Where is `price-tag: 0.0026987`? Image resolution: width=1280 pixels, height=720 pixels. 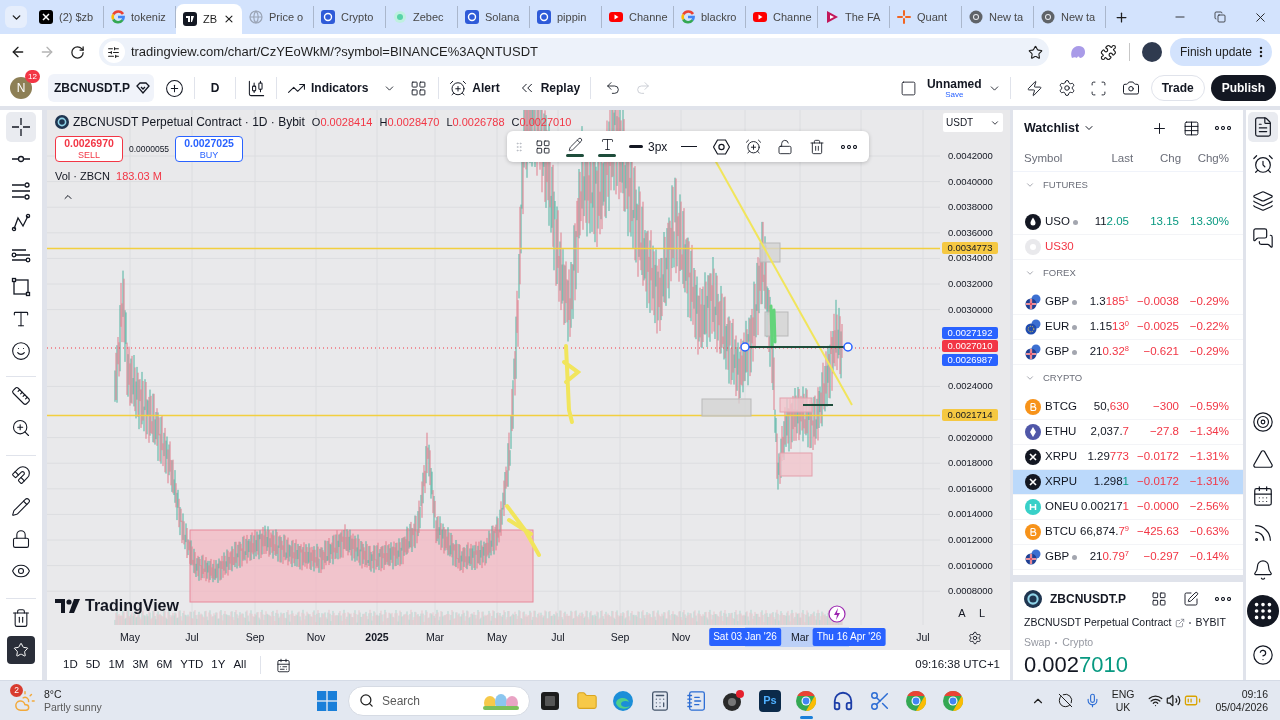 price-tag: 0.0026987 is located at coordinates (970, 359).